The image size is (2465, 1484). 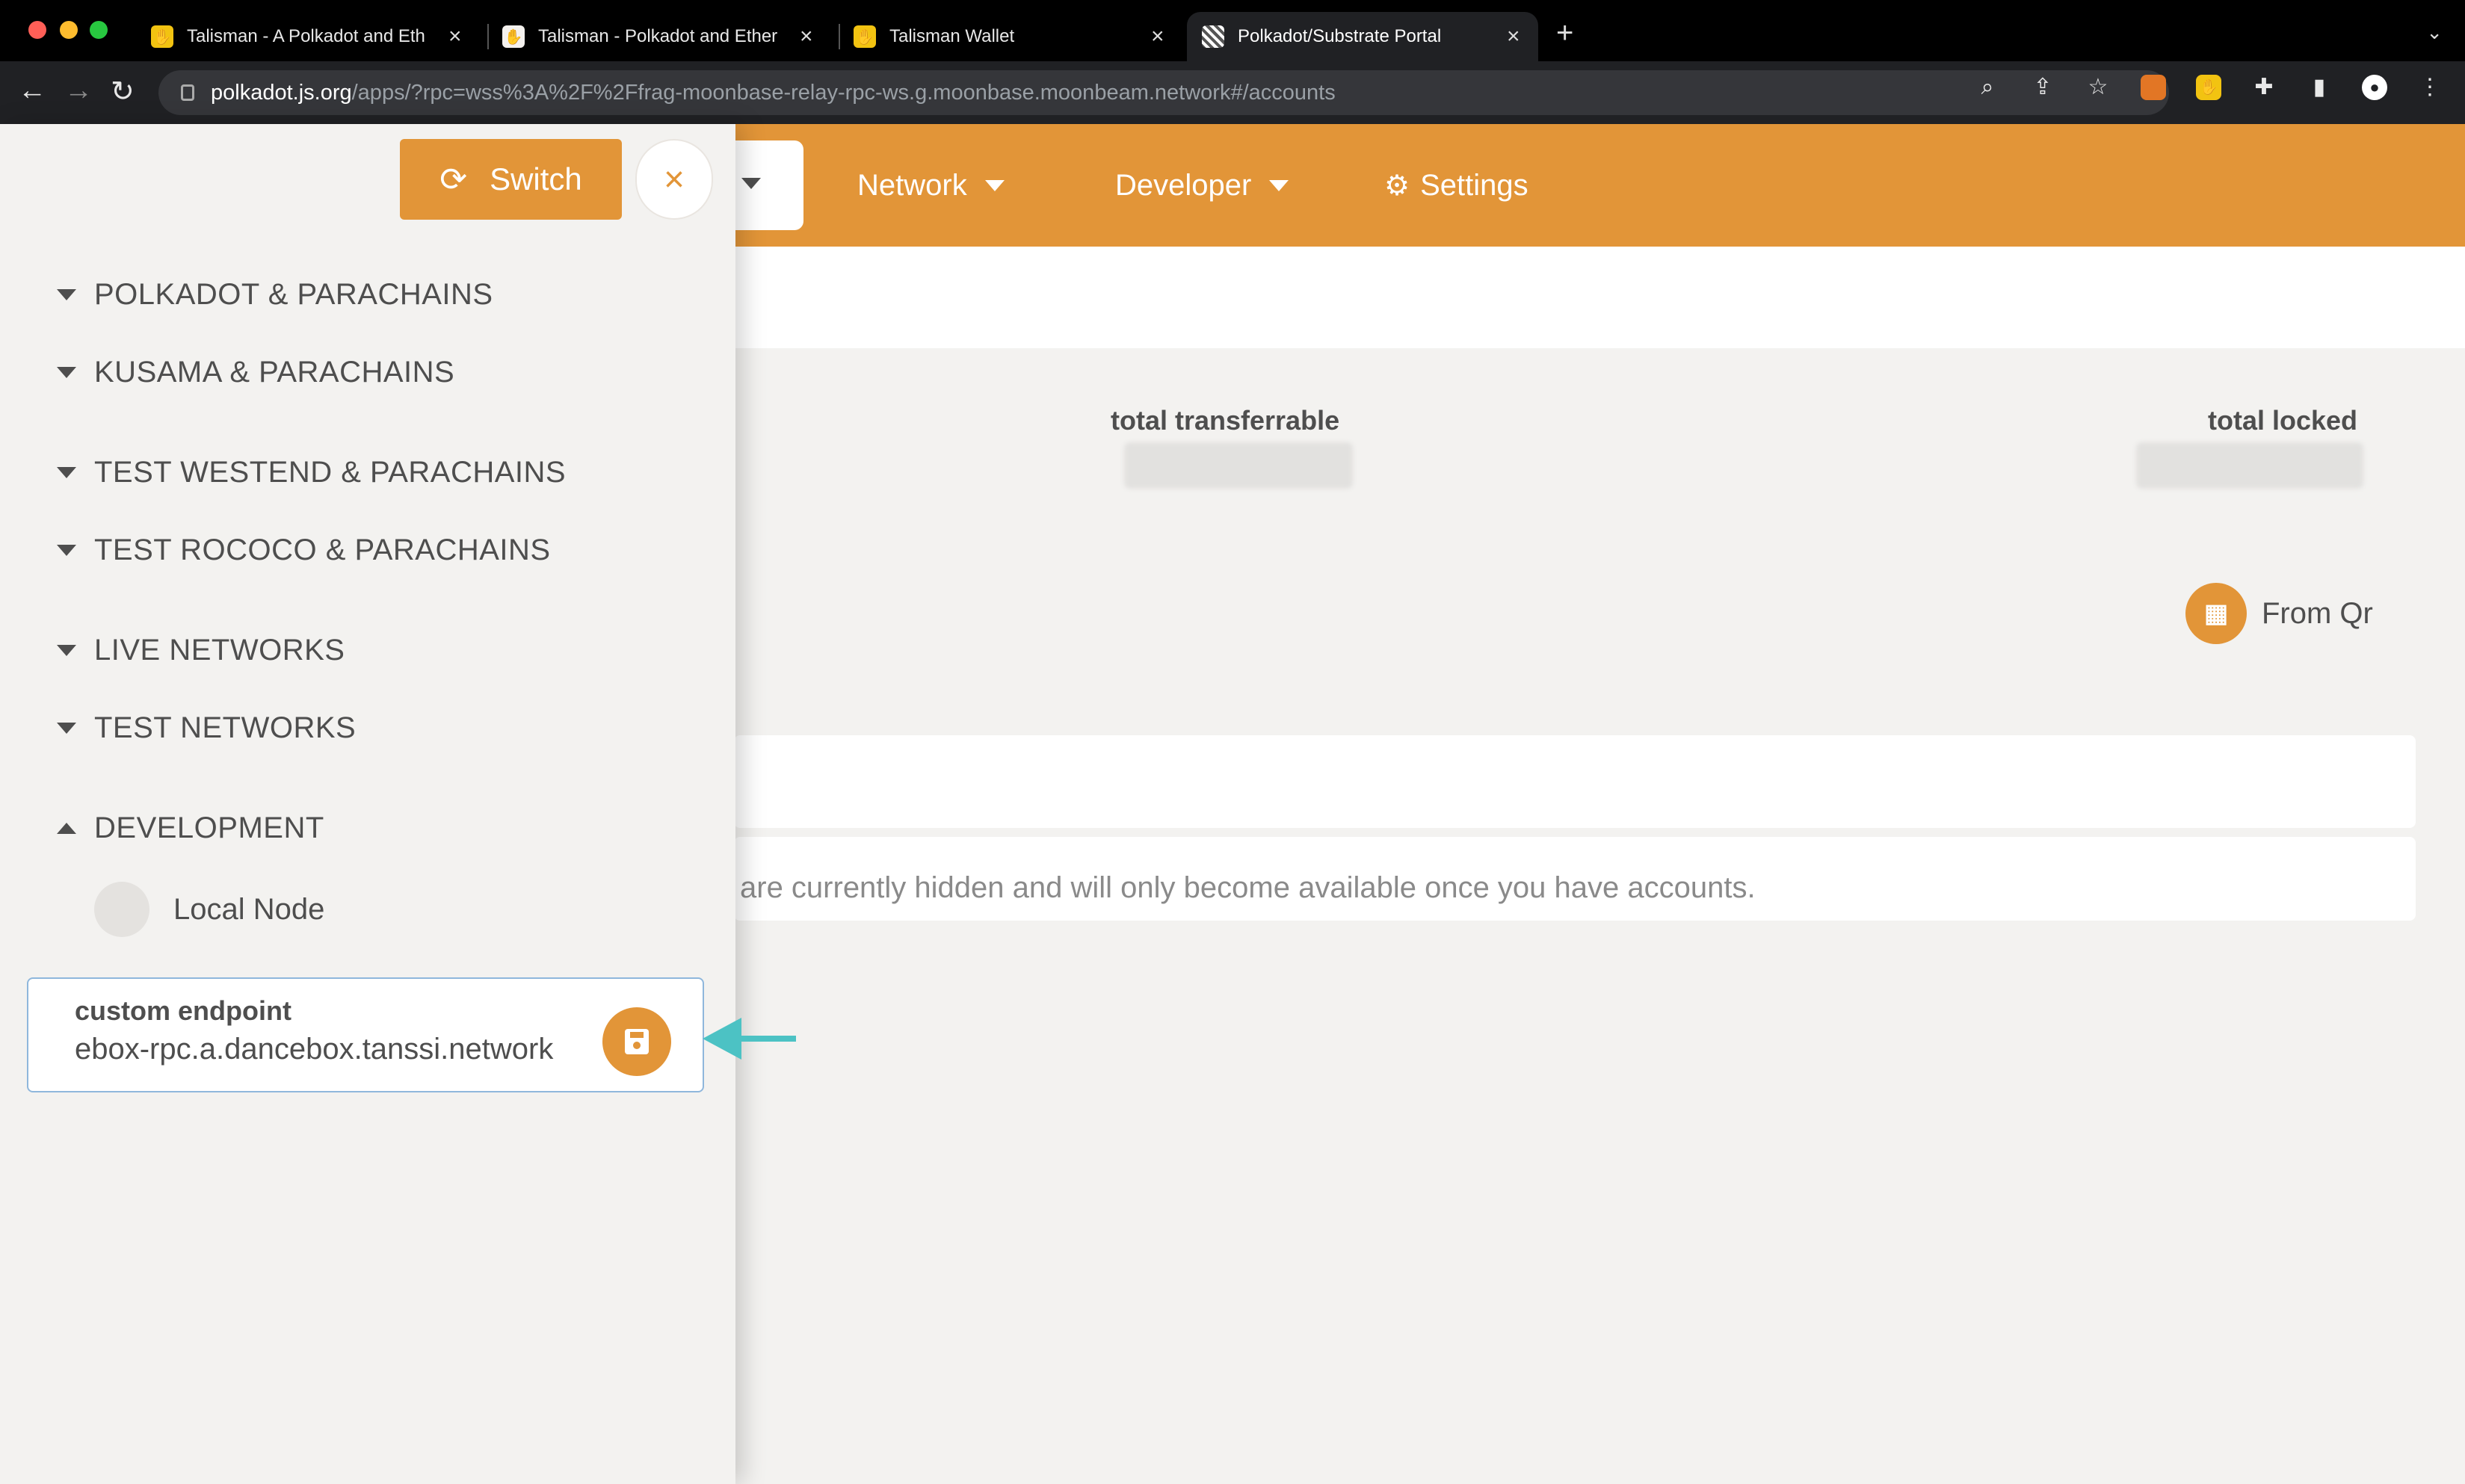 I want to click on group-test-networks: TEST NETWORKS, so click(x=206, y=728).